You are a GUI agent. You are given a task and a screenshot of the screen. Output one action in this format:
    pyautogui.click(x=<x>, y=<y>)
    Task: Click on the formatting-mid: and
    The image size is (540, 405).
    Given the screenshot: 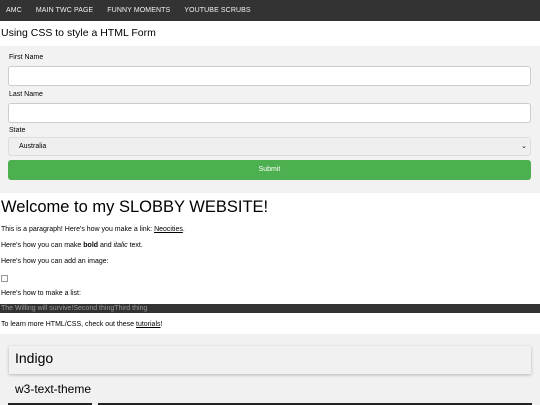 What is the action you would take?
    pyautogui.click(x=106, y=245)
    